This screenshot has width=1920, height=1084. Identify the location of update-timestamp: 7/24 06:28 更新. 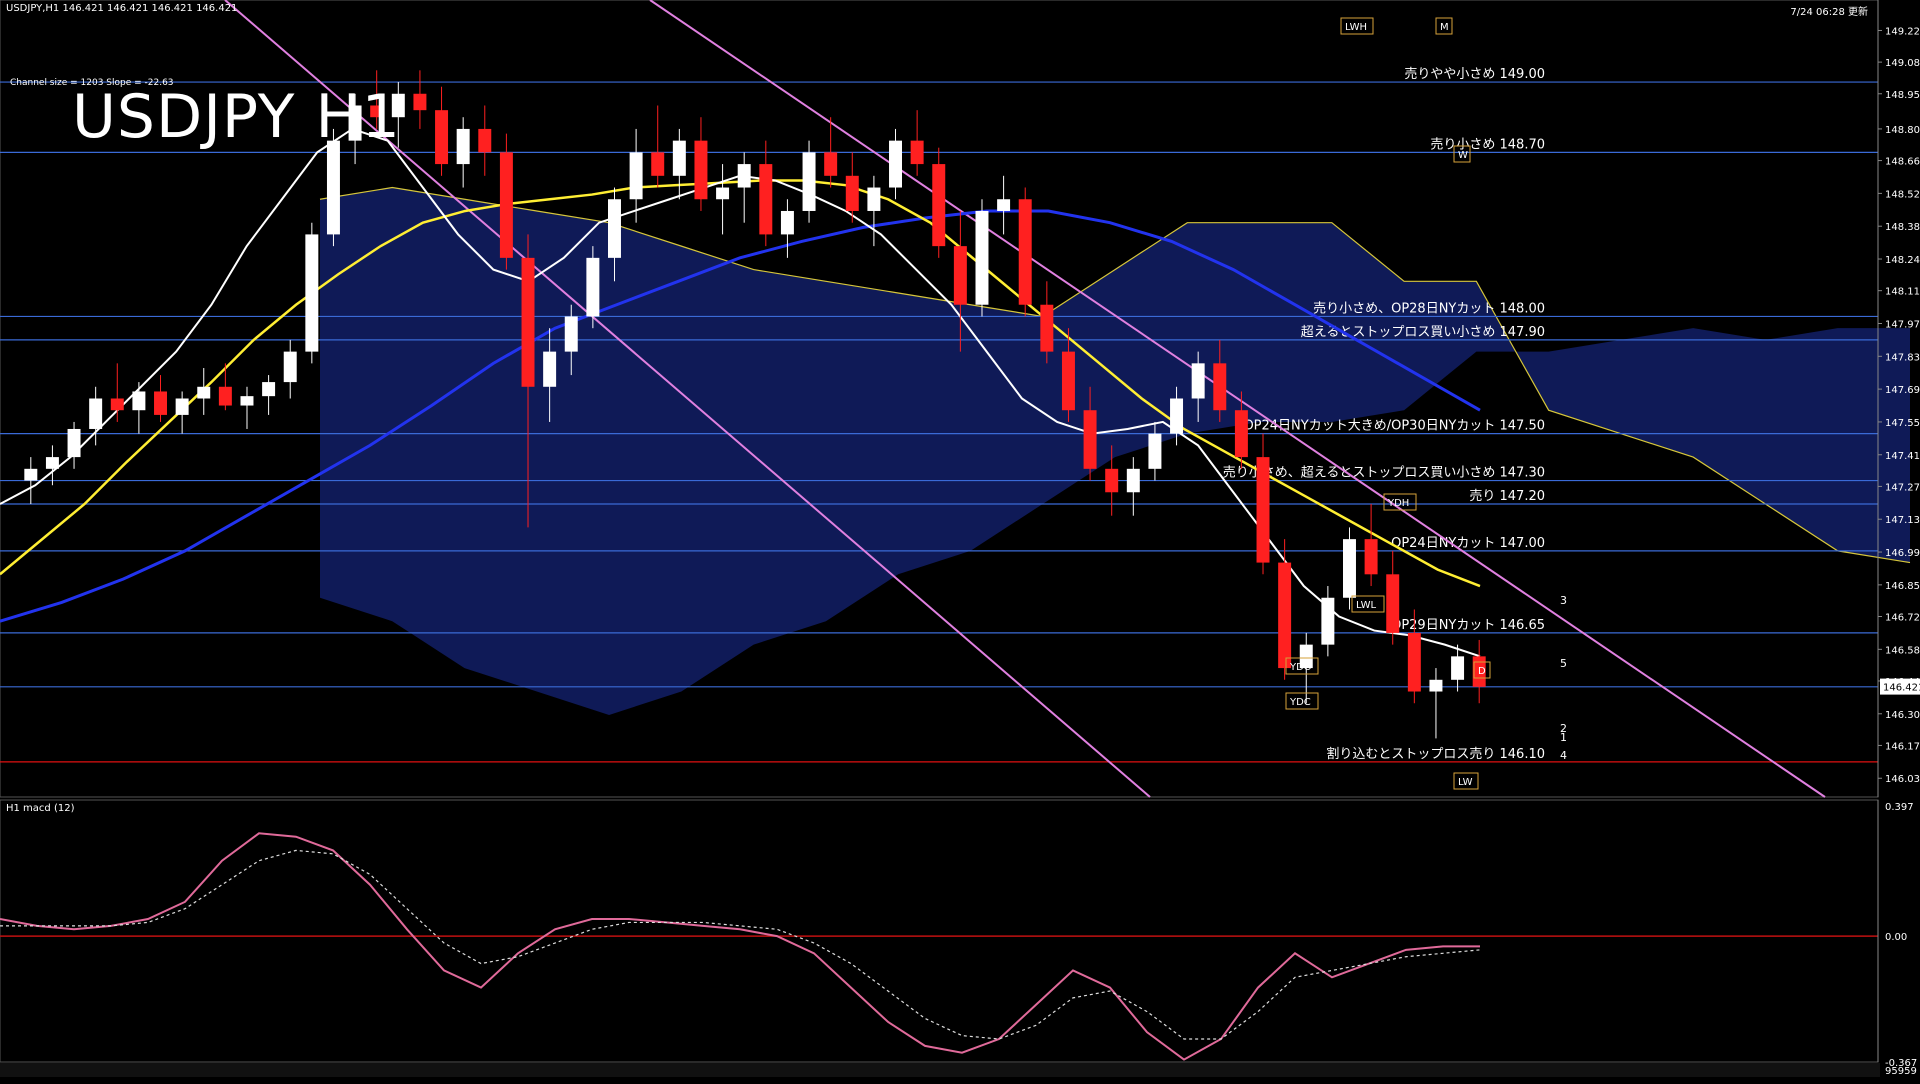
(1829, 12).